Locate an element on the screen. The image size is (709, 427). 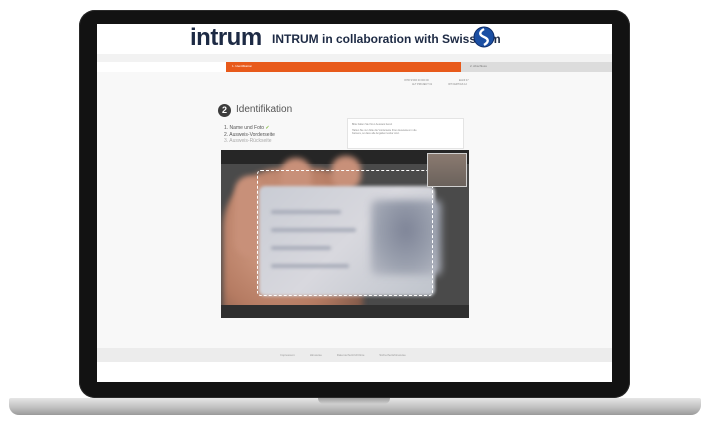
footer-link-datenschutz: Datenschutzrichtlinie is located at coordinates (351, 355).